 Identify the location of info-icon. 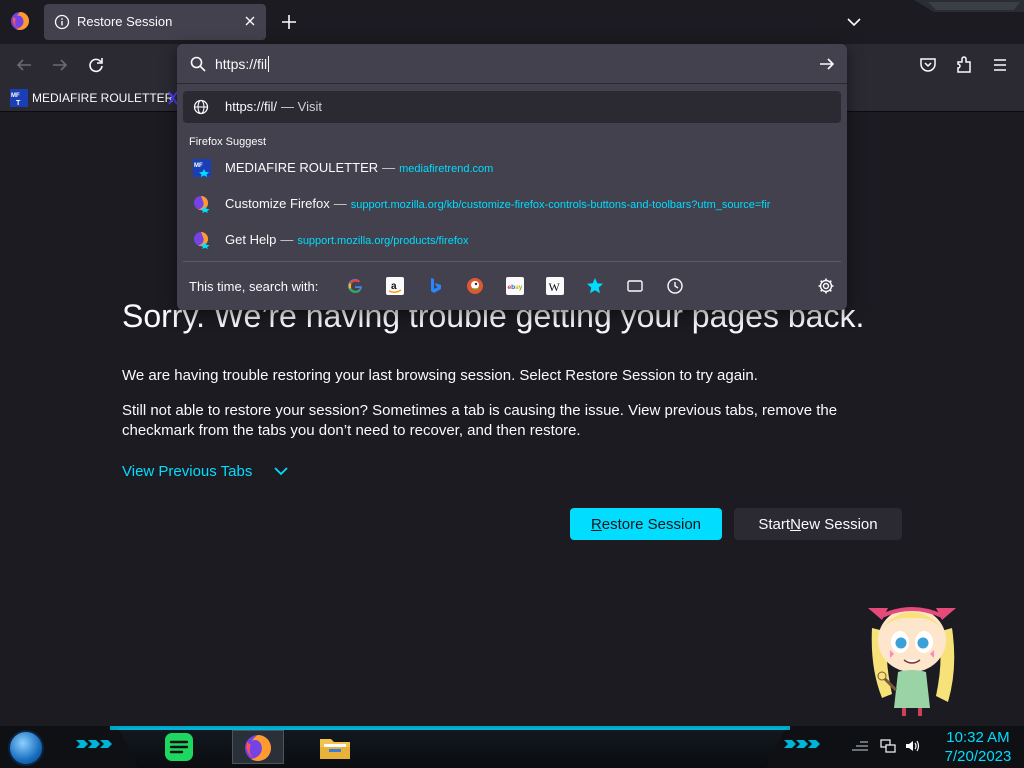
(62, 22).